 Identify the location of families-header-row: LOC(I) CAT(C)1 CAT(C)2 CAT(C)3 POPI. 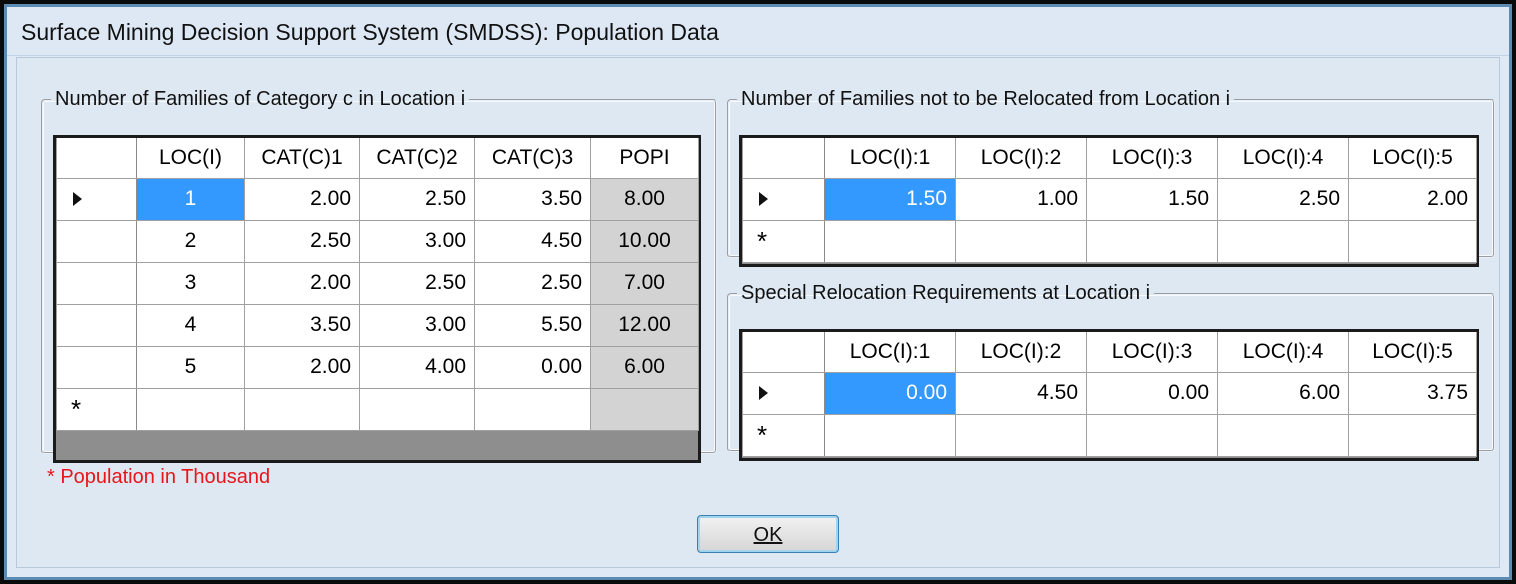
(377, 158).